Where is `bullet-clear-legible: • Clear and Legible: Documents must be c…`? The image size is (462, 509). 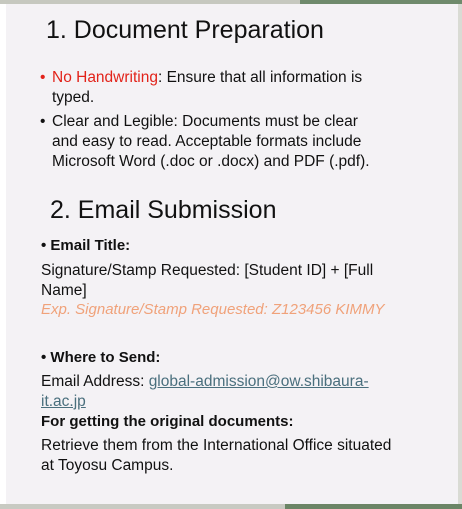
bullet-clear-legible: • Clear and Legible: Documents must be c… is located at coordinates (240, 142).